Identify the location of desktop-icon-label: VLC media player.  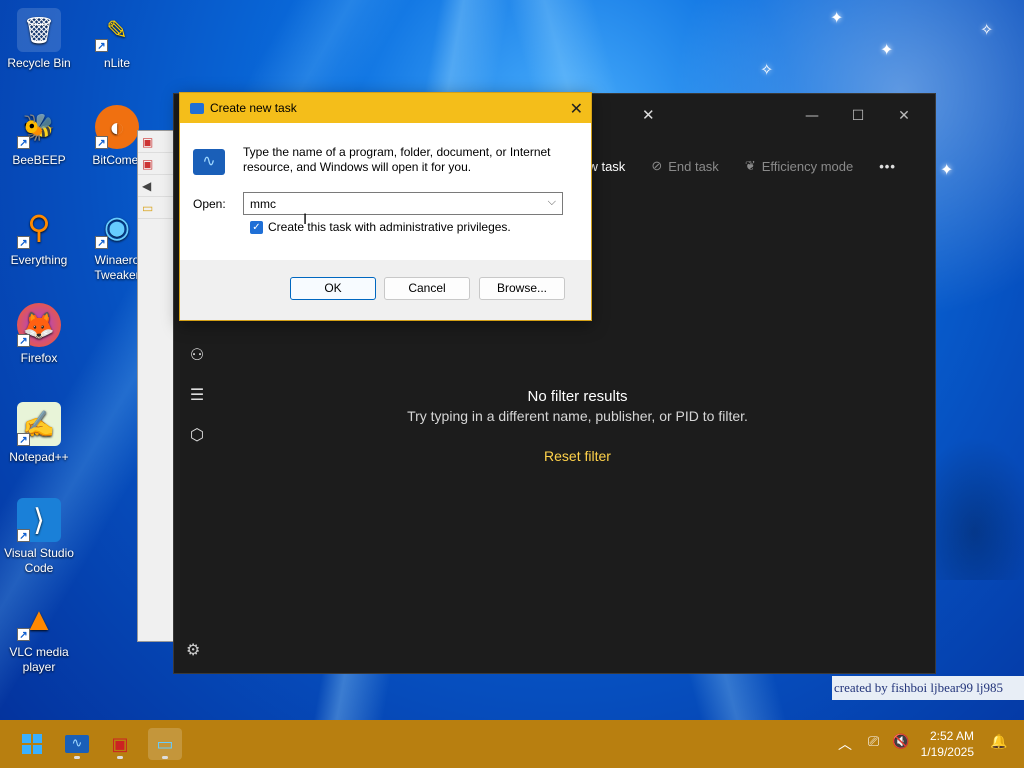
(39, 659).